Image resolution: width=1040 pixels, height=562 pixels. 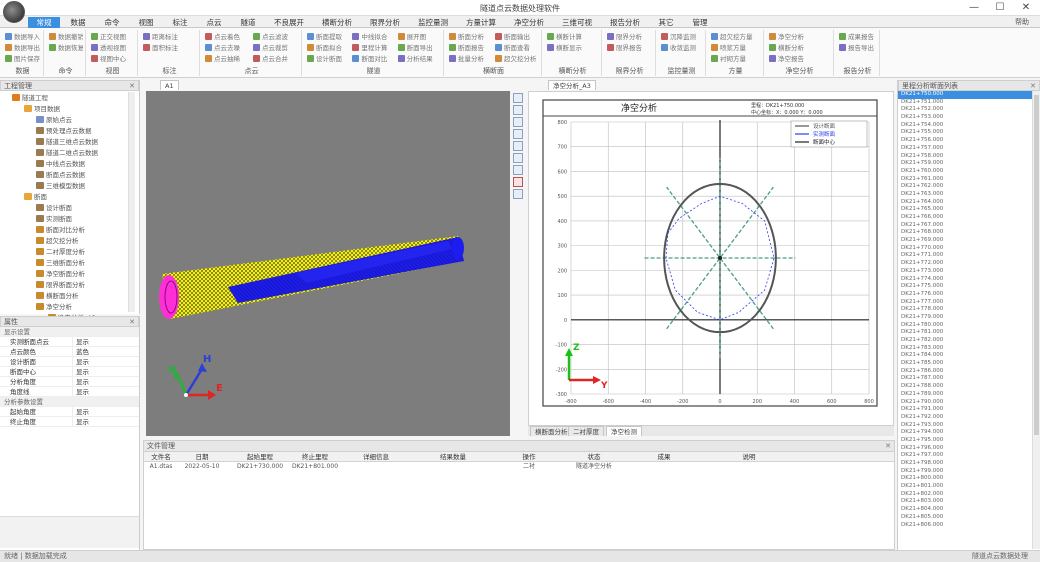 I want to click on tree-item: 净空断面分析, so click(x=69, y=274).